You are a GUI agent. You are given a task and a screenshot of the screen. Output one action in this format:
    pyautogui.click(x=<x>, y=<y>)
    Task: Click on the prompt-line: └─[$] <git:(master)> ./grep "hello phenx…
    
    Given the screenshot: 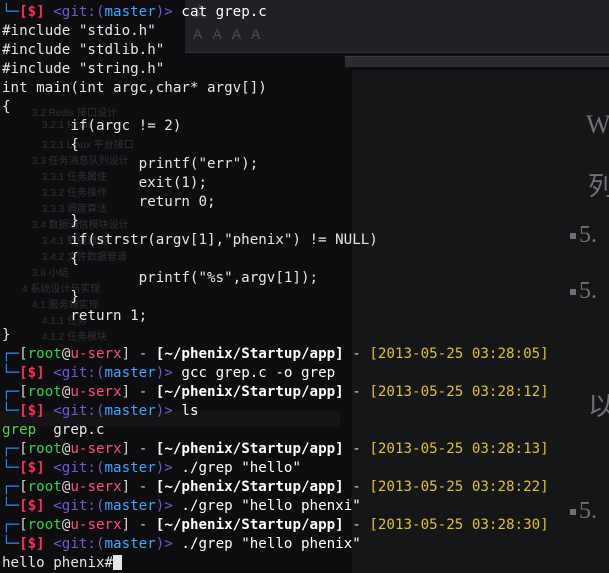 What is the action you would take?
    pyautogui.click(x=275, y=506)
    